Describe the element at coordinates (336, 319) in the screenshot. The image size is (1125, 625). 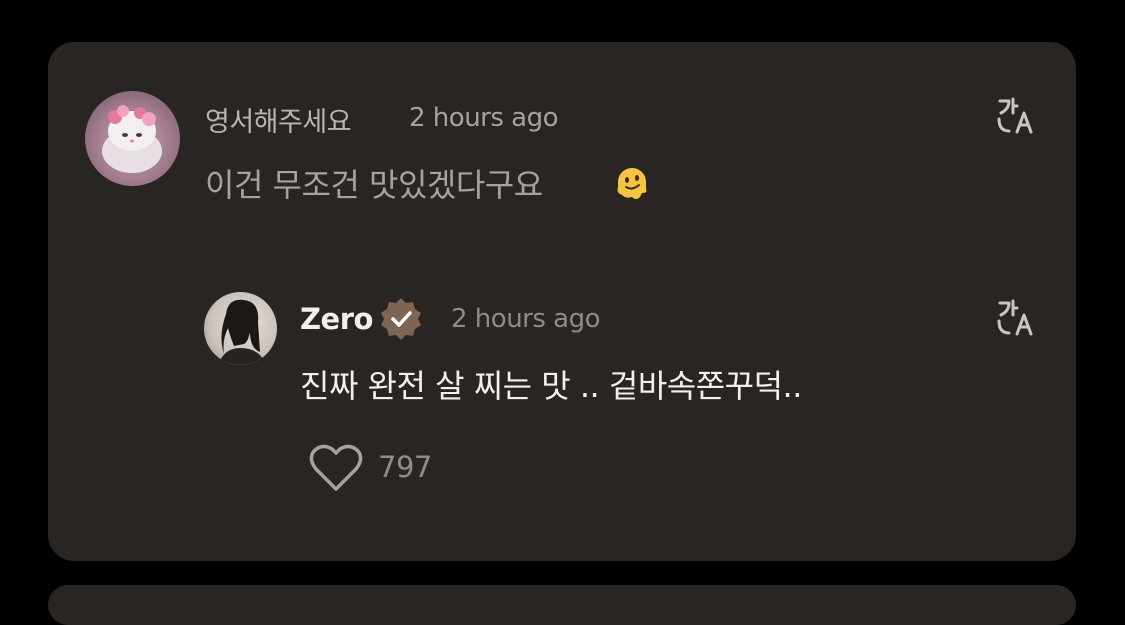
I see `replier-username: Zero` at that location.